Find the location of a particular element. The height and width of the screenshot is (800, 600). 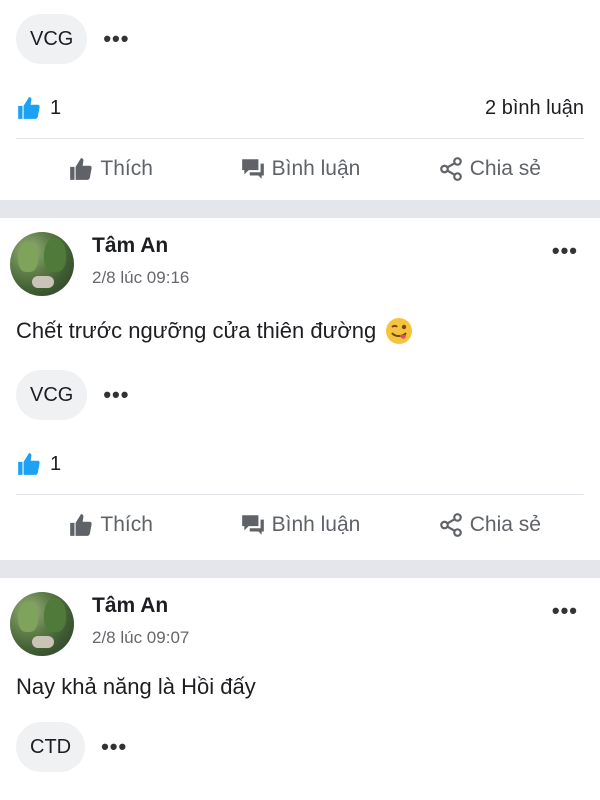

winking-tongue-emoji-icon is located at coordinates (399, 331).